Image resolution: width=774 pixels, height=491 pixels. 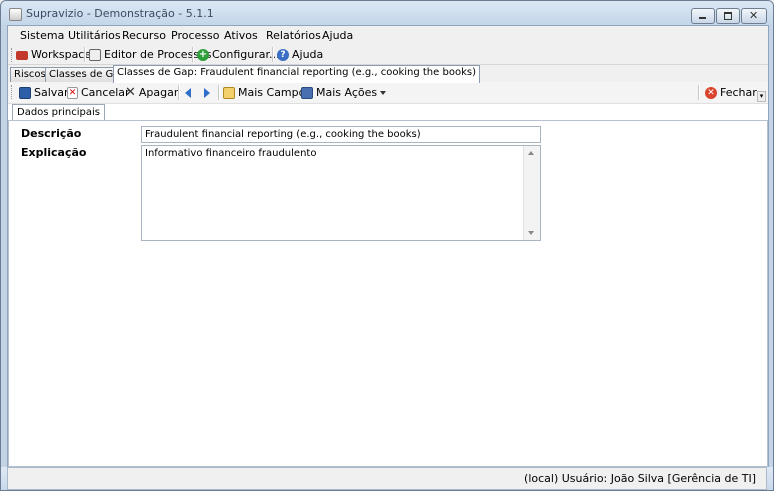 I want to click on more-actions-label: Mais Ações, so click(x=347, y=92).